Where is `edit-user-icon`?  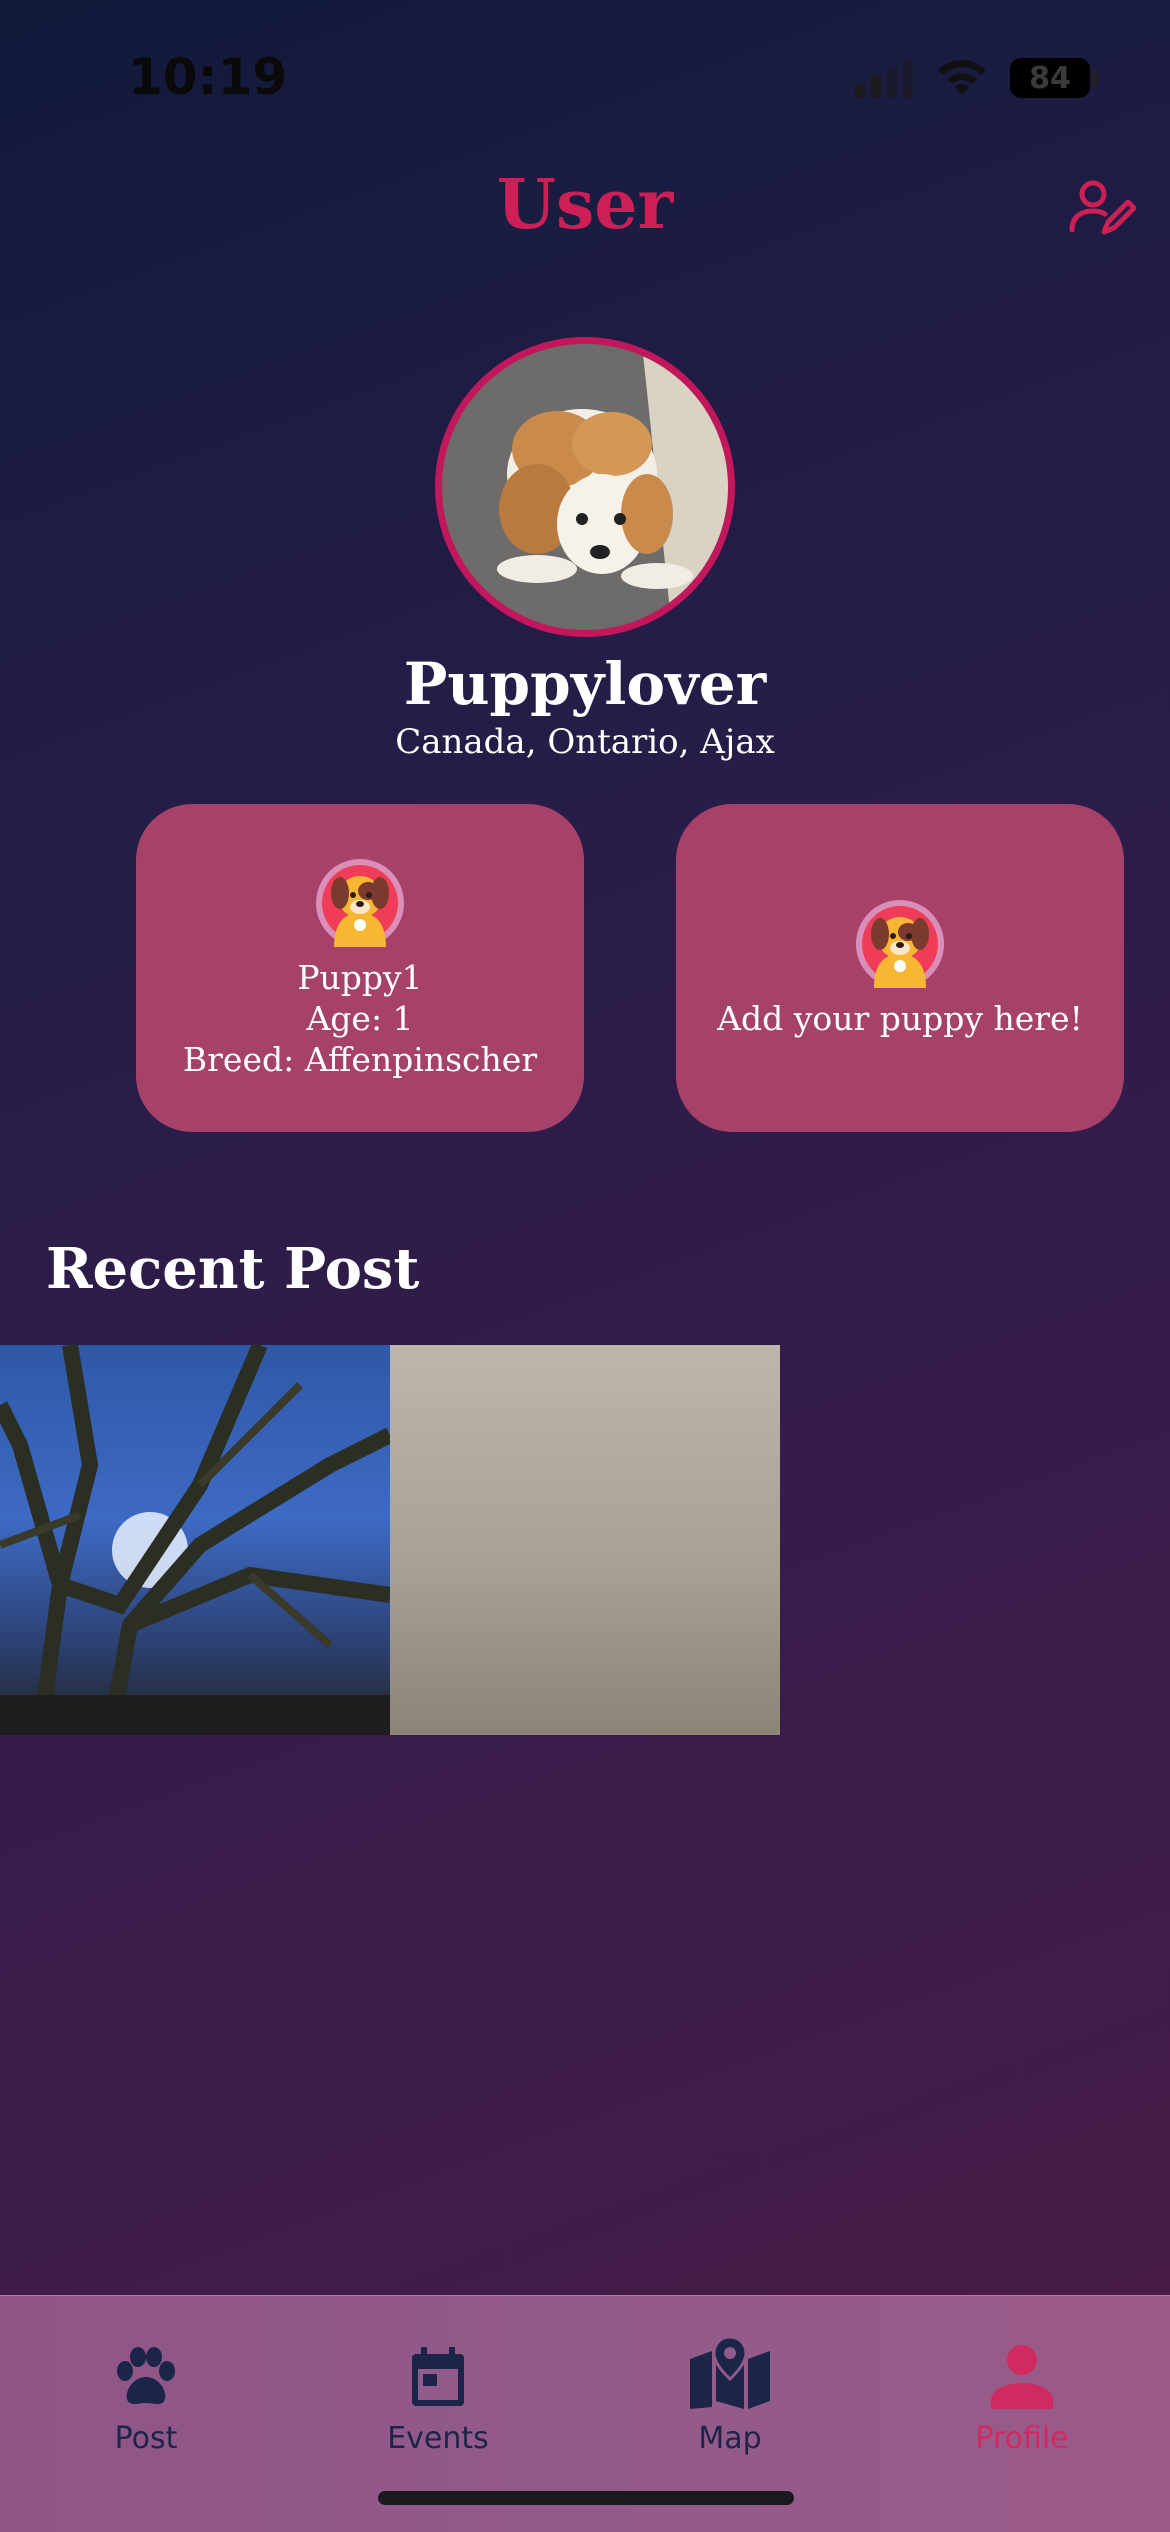 edit-user-icon is located at coordinates (1103, 207).